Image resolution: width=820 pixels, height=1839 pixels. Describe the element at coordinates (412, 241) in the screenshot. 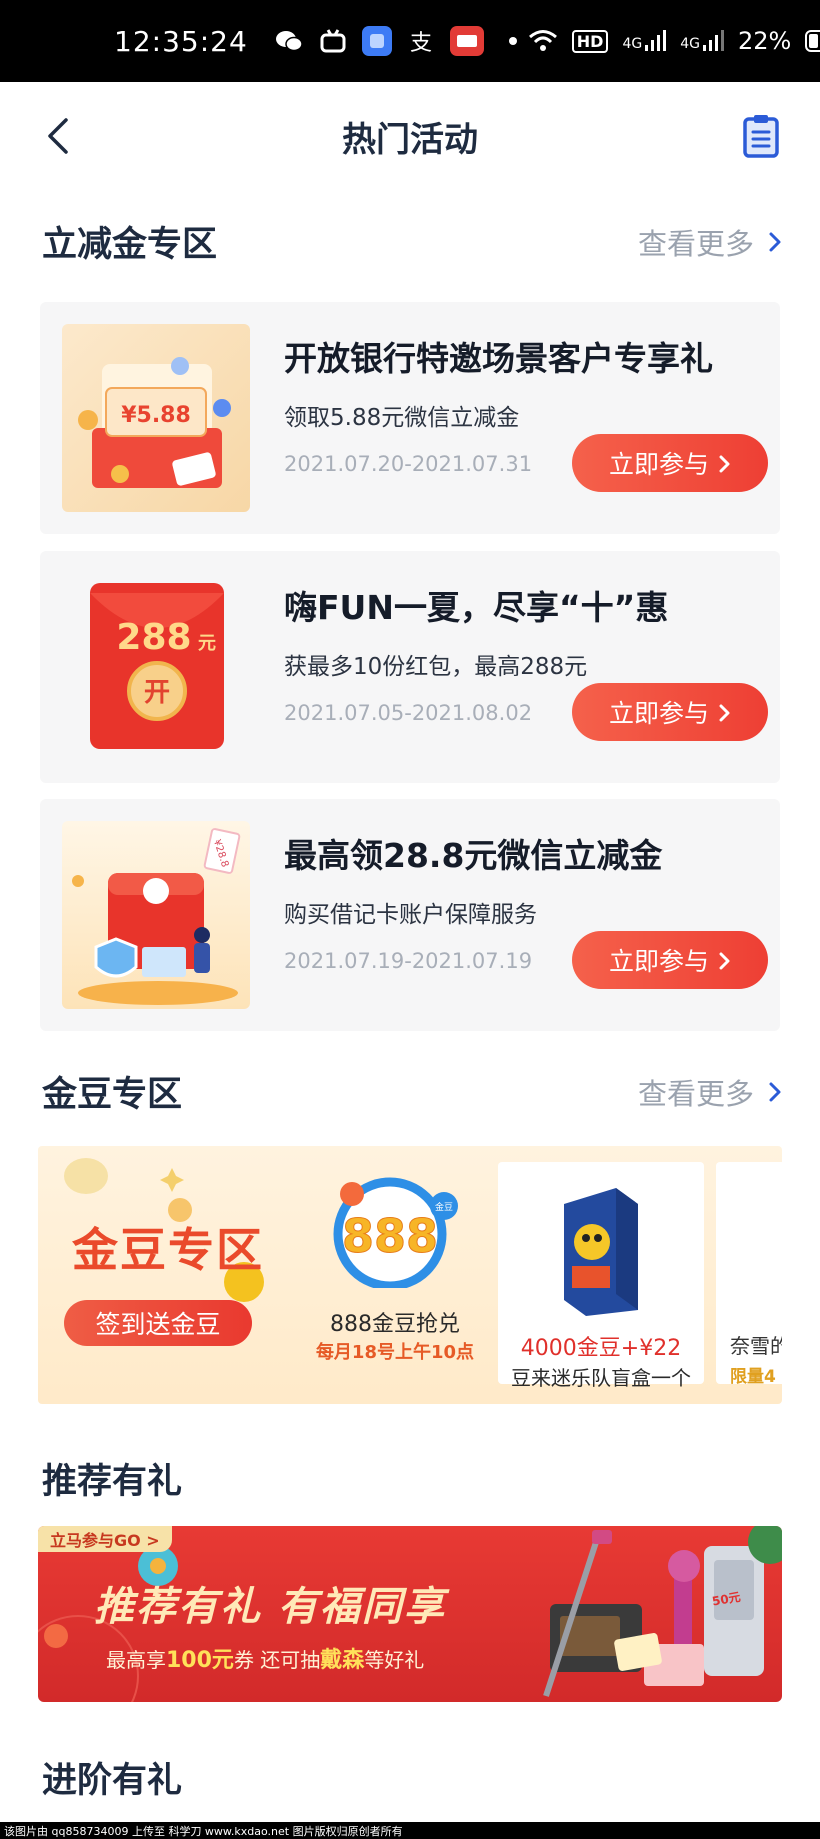

I see `section-discount-header: 立减金专区 查看更多` at that location.